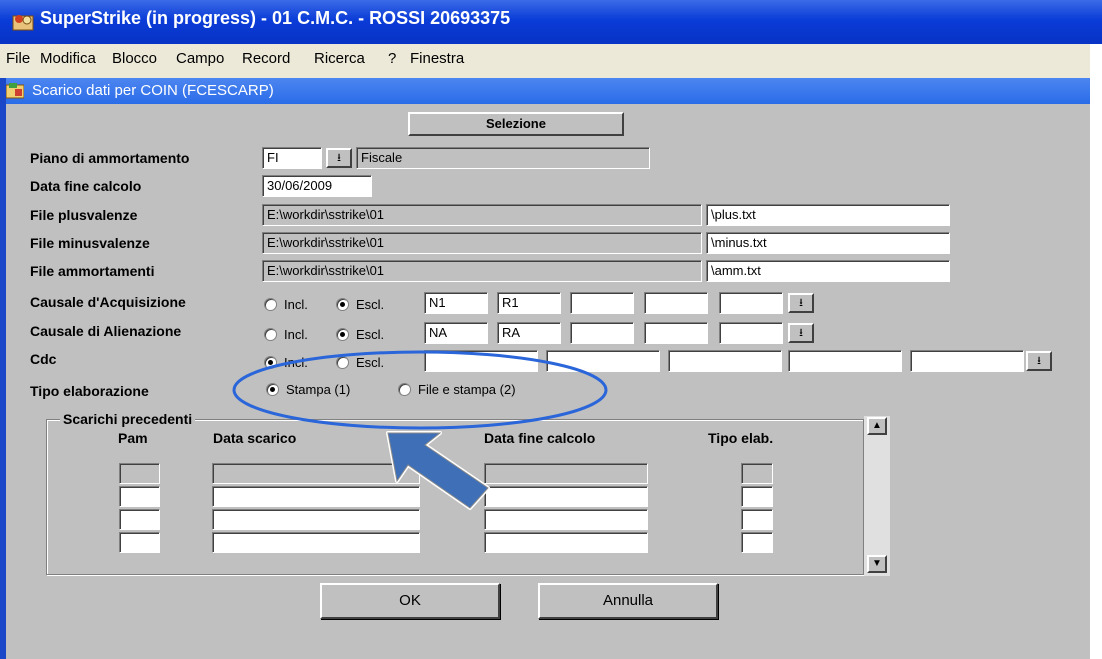  Describe the element at coordinates (15, 91) in the screenshot. I see `form-icon` at that location.